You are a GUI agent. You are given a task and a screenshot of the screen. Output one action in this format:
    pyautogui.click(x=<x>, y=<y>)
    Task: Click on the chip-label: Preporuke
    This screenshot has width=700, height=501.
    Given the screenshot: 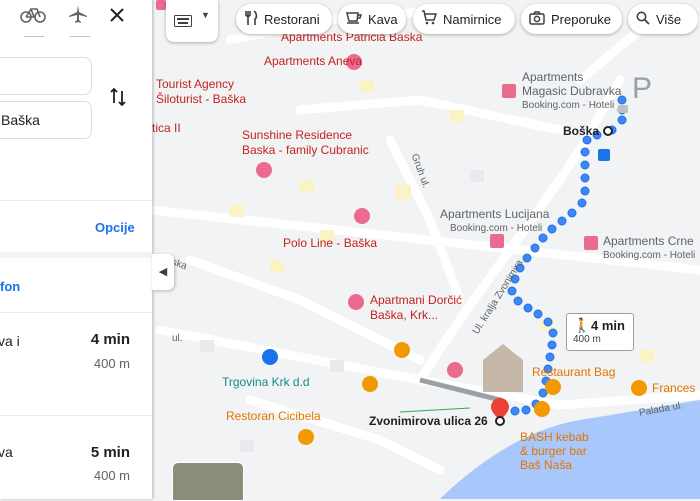 What is the action you would take?
    pyautogui.click(x=581, y=19)
    